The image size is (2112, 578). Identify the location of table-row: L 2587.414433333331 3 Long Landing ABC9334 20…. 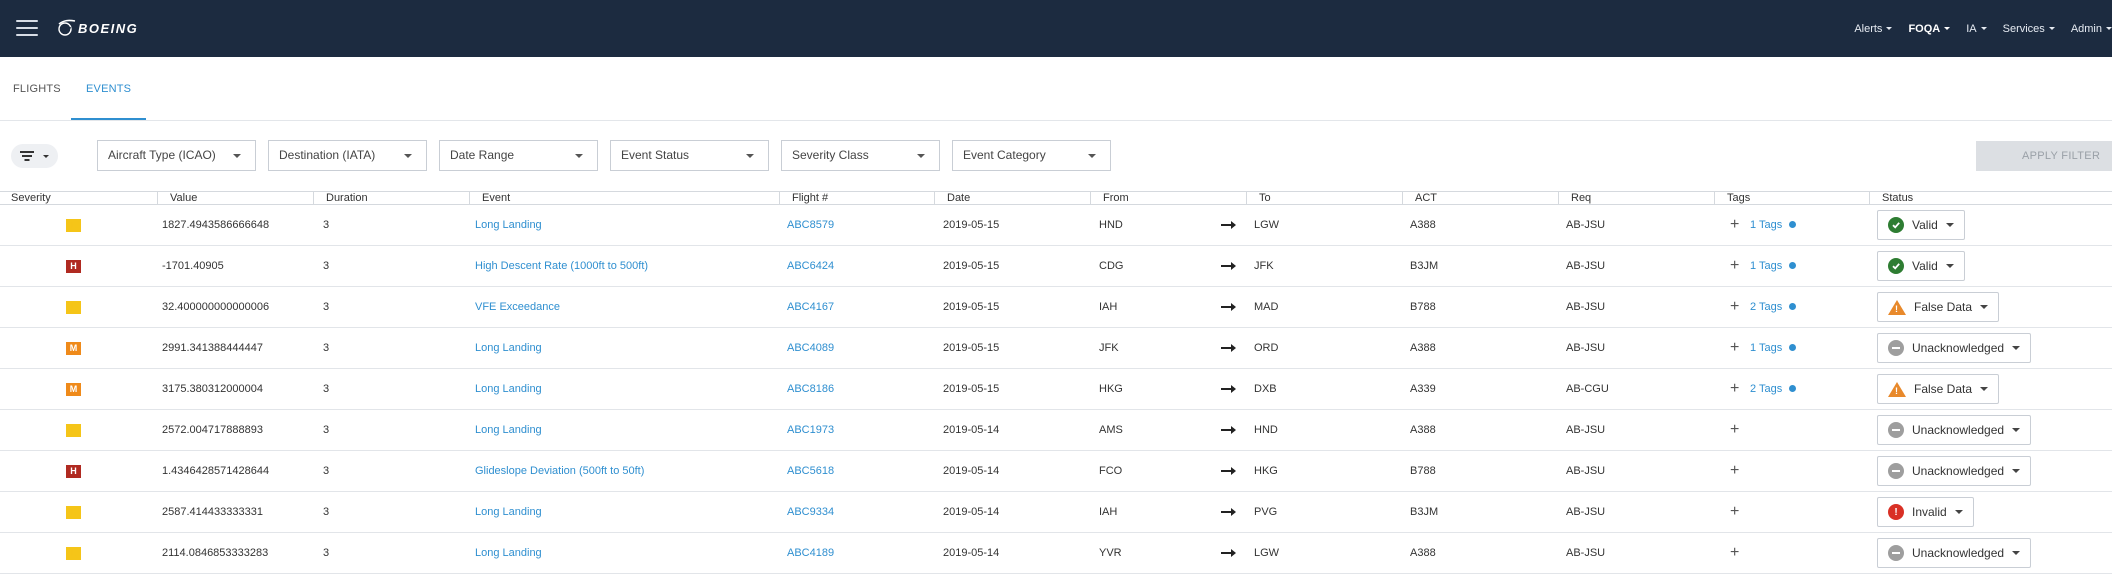
(1056, 512).